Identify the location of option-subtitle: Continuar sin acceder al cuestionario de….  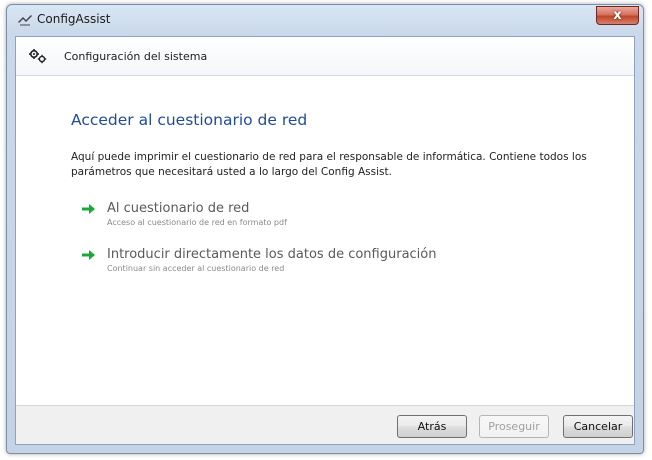
(196, 268).